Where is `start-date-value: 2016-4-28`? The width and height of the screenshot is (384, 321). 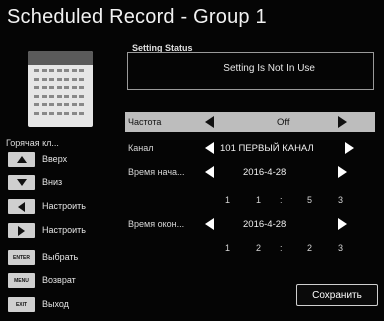 start-date-value: 2016-4-28 is located at coordinates (265, 172).